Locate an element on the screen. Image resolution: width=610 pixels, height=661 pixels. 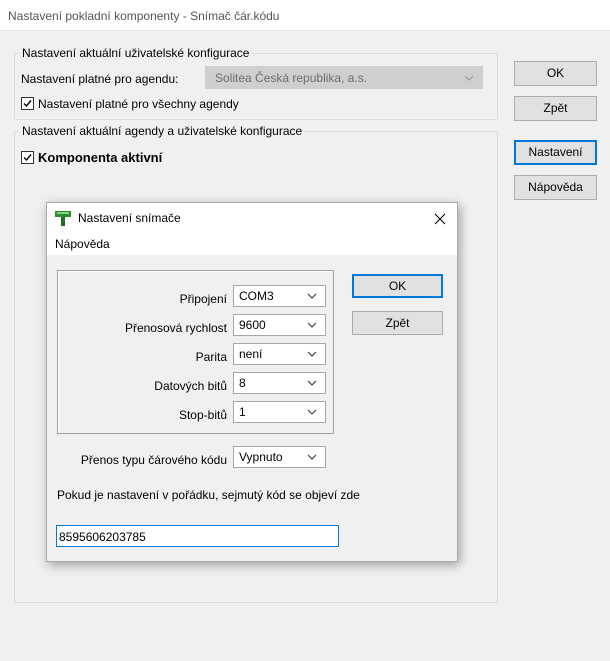
data-bits-combo: 8 is located at coordinates (279, 383).